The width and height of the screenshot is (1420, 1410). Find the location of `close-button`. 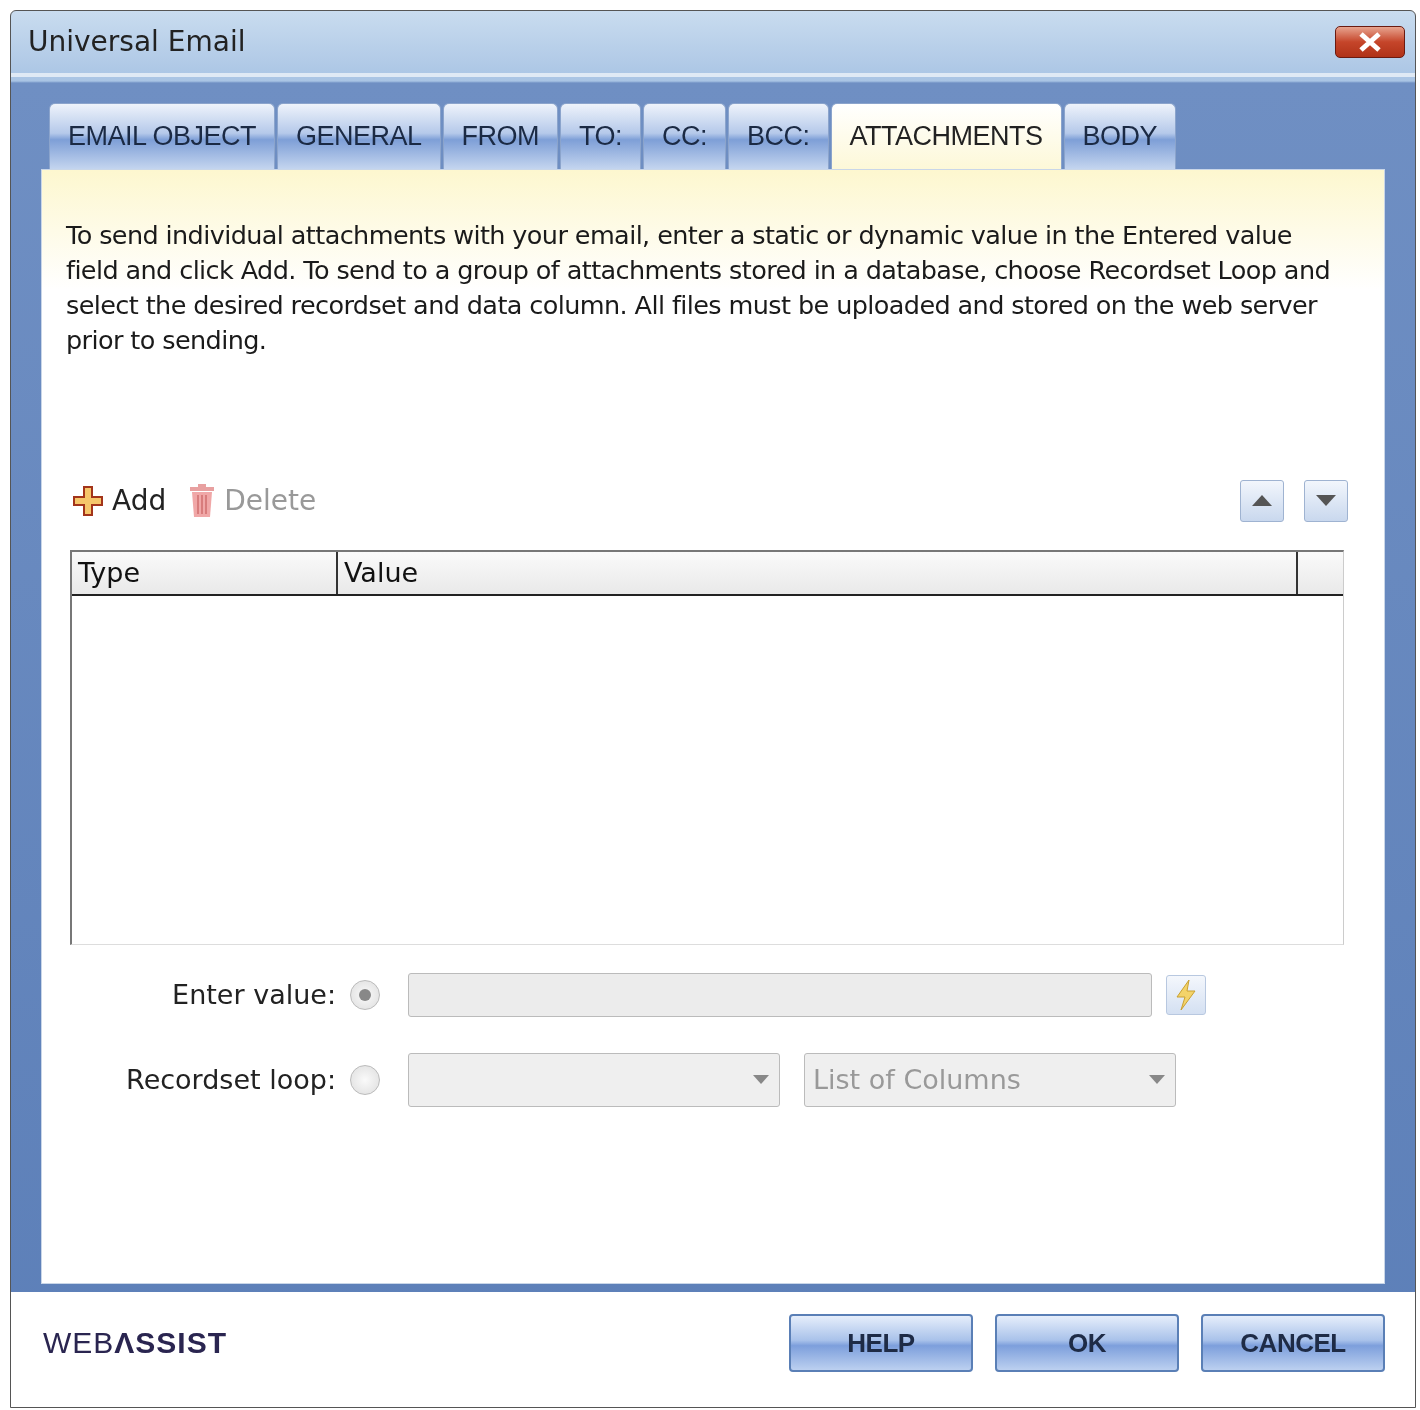

close-button is located at coordinates (1370, 41).